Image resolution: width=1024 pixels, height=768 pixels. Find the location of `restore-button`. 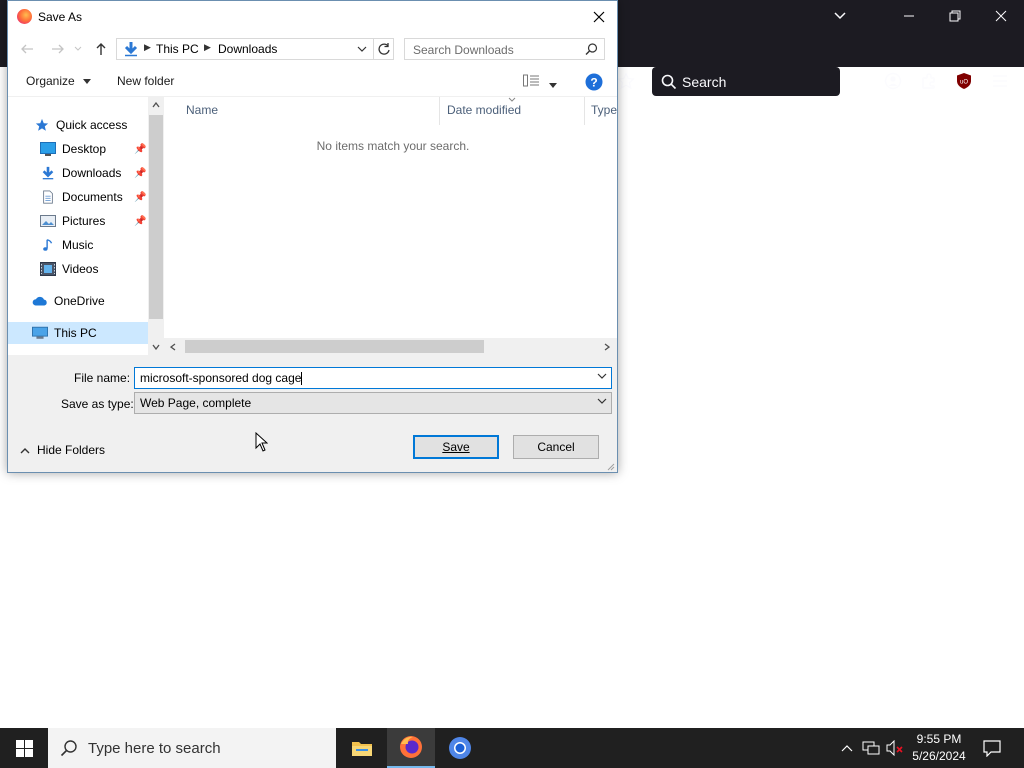

restore-button is located at coordinates (955, 16).